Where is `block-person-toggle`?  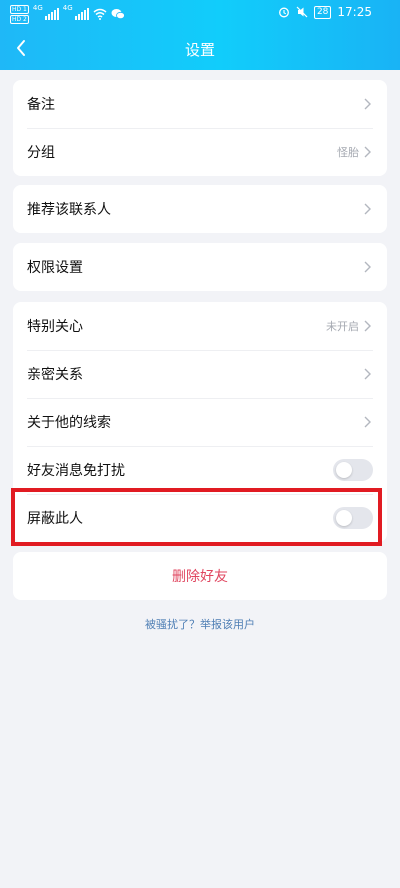
block-person-toggle is located at coordinates (353, 518).